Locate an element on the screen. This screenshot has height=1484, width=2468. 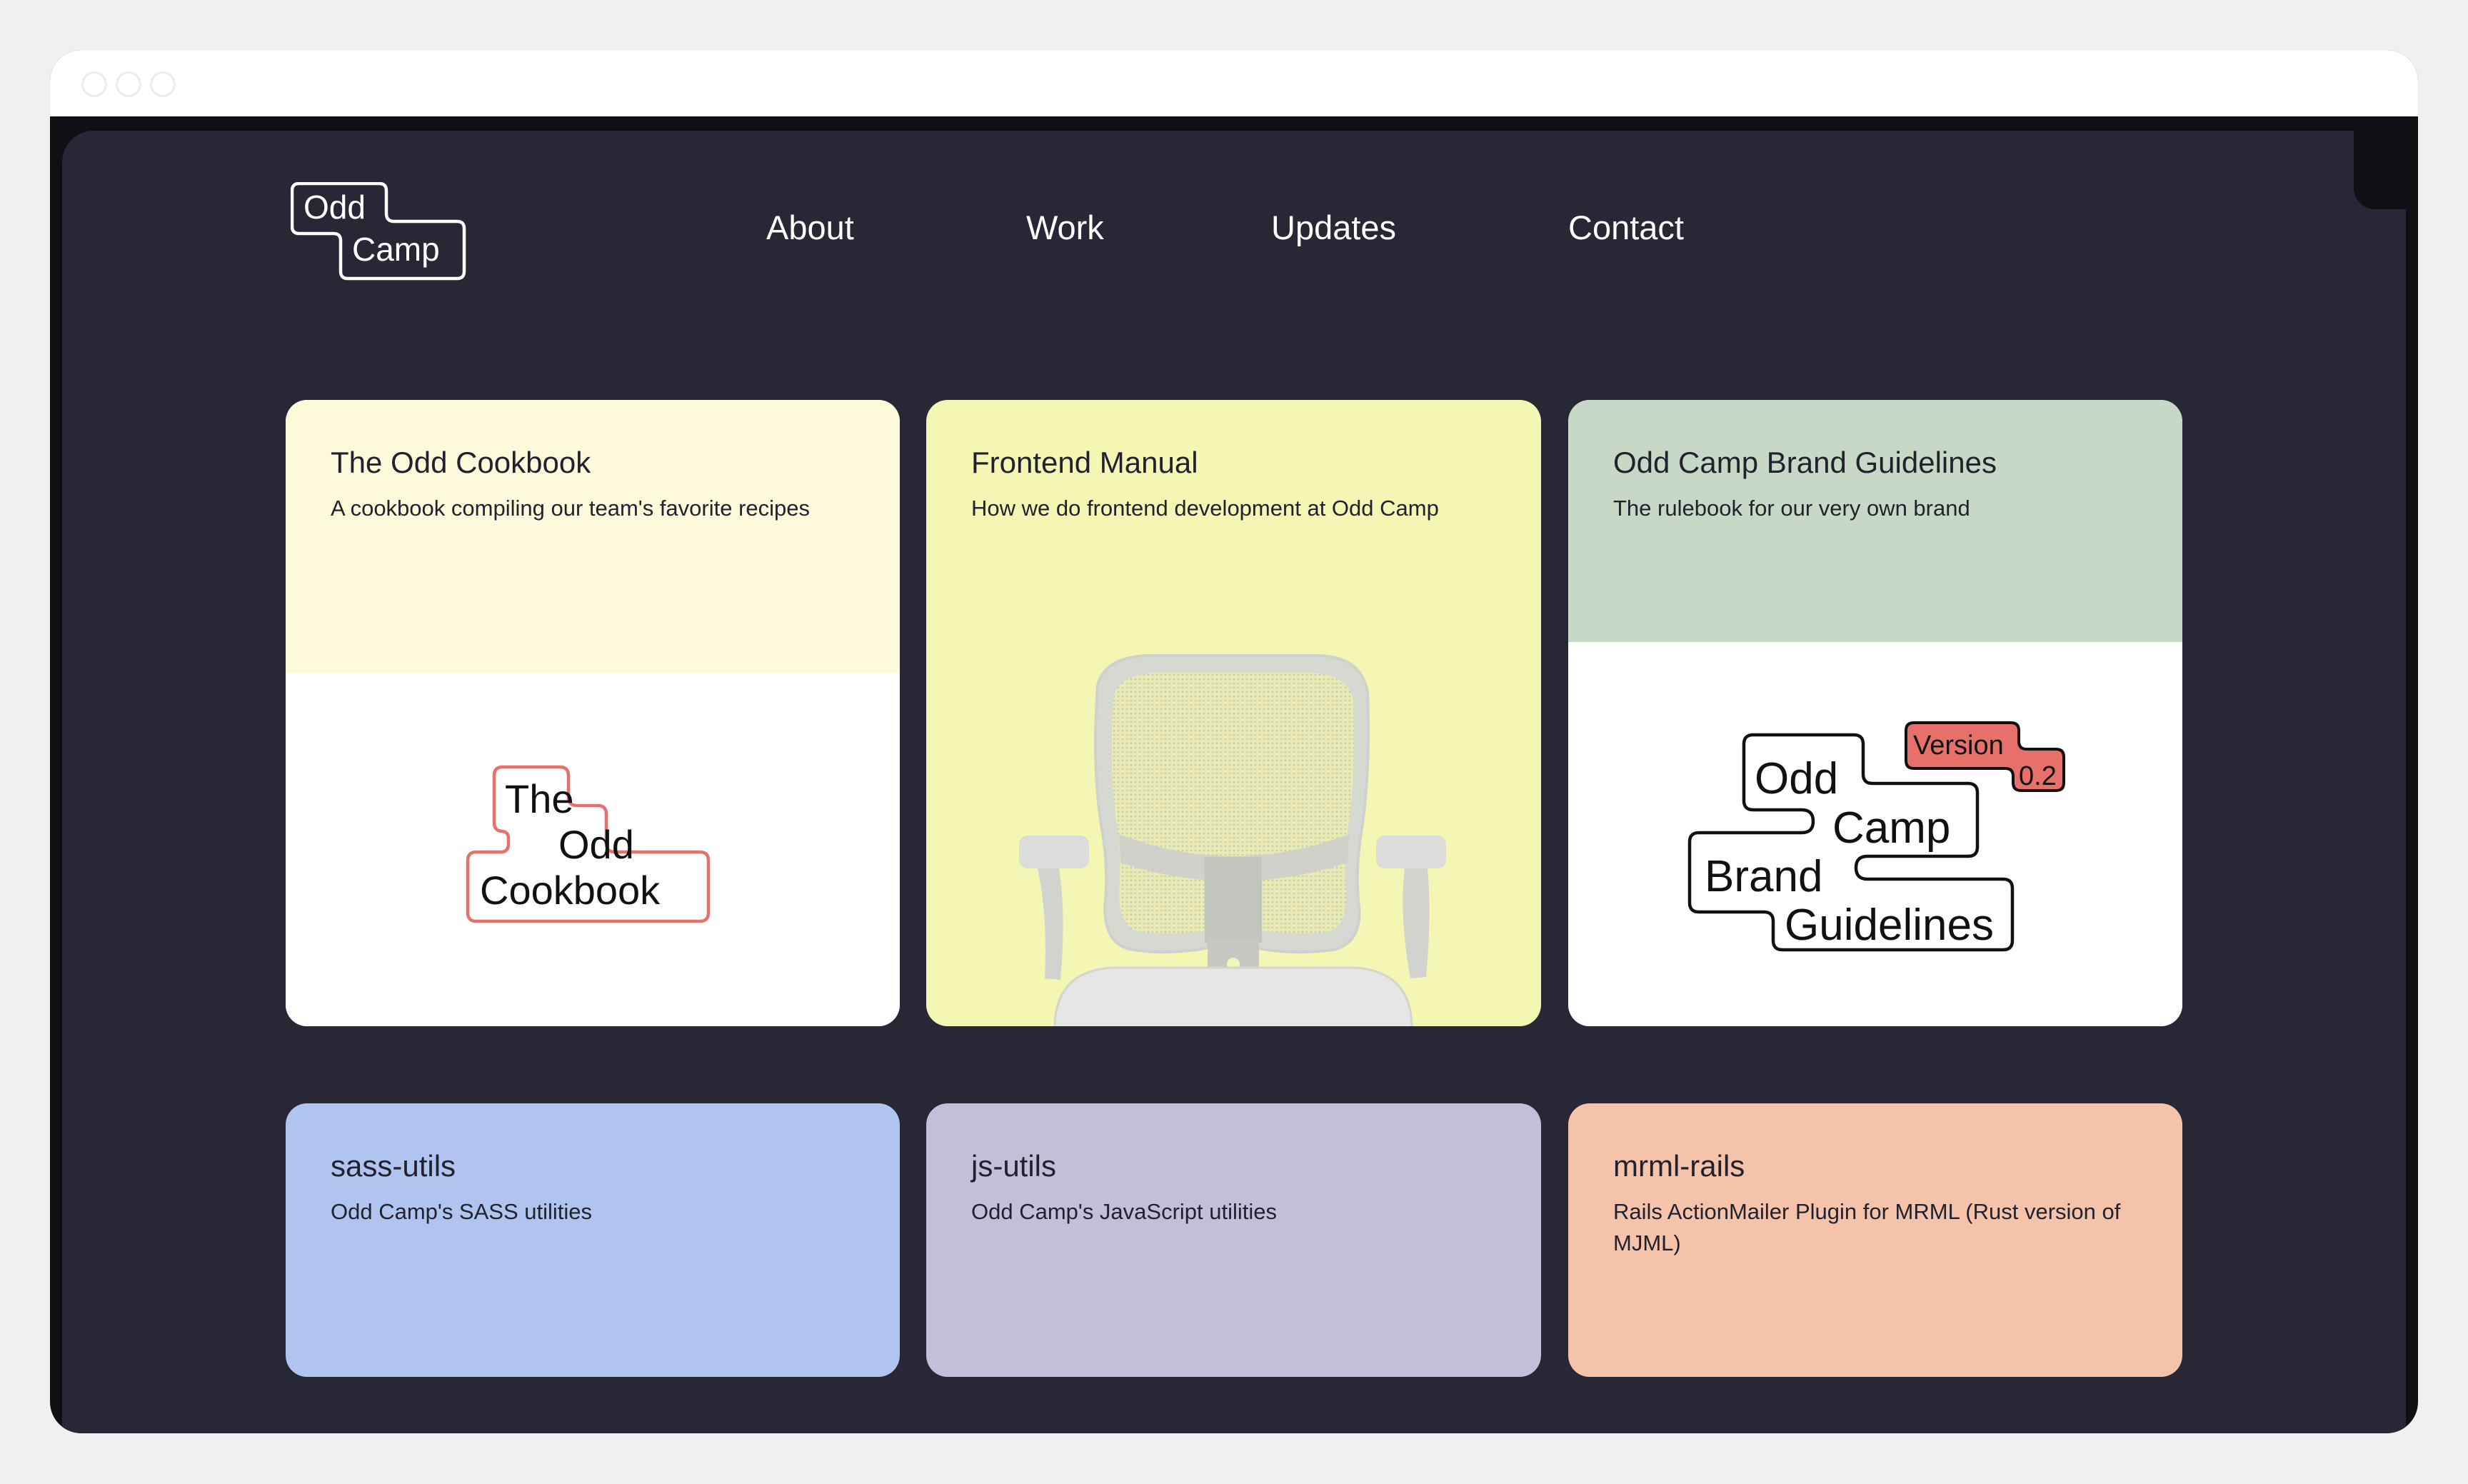
close-window-button is located at coordinates (94, 84).